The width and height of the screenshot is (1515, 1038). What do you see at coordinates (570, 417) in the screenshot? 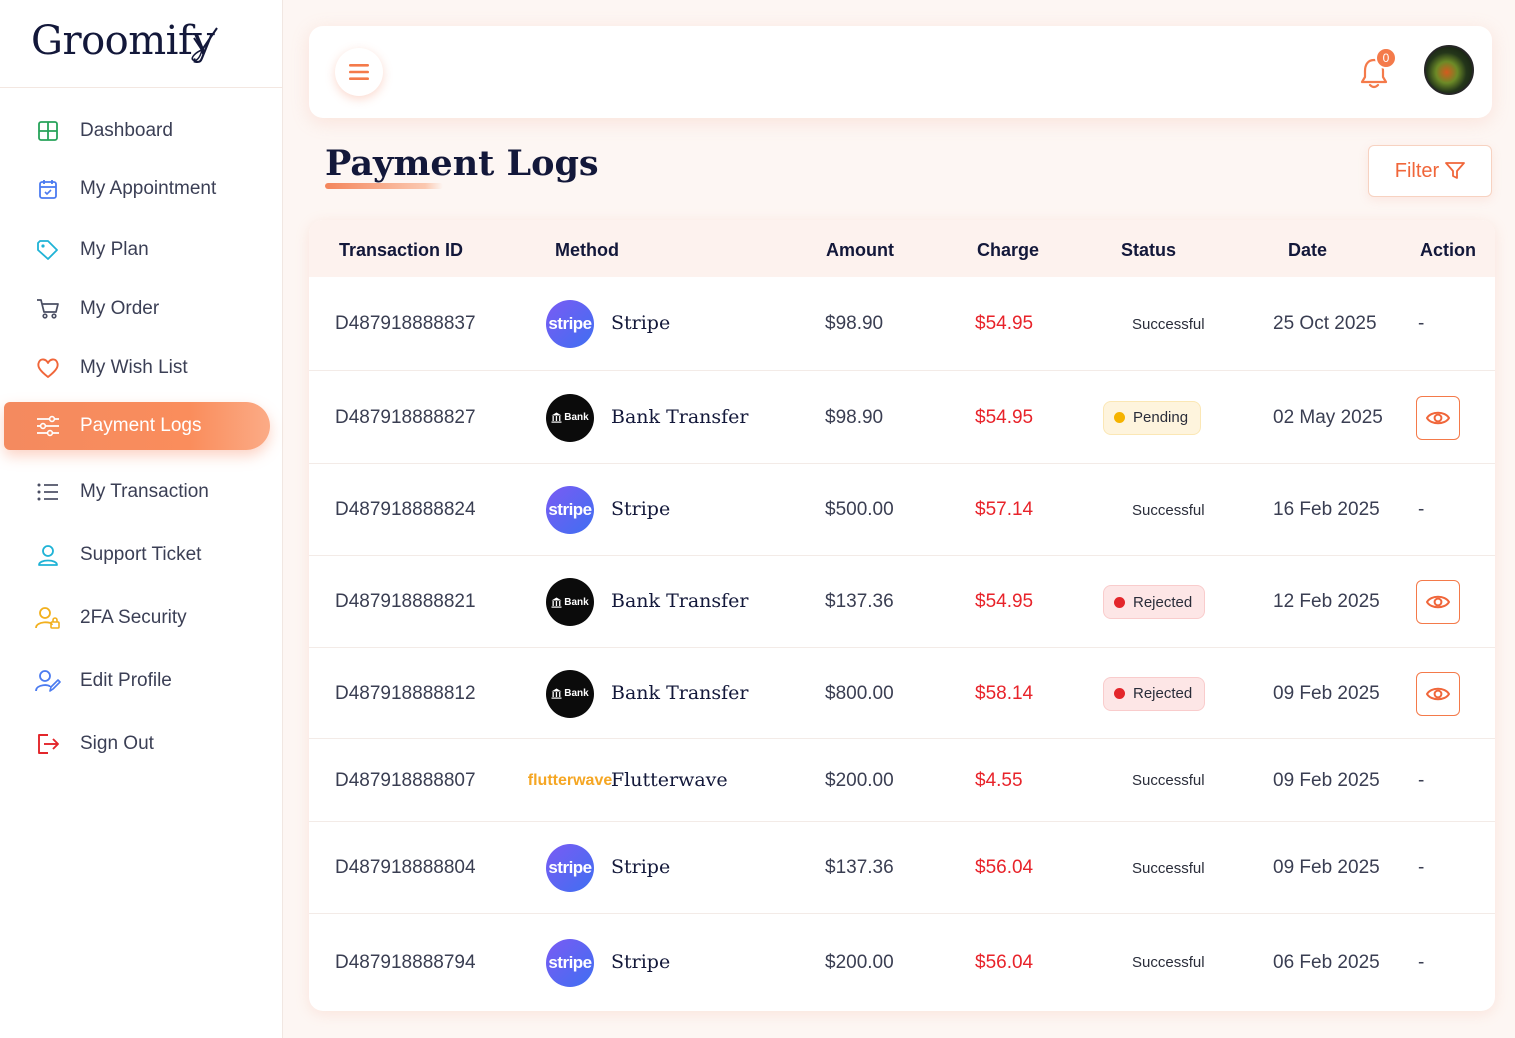
I see `bank-logo-icon: Bank` at bounding box center [570, 417].